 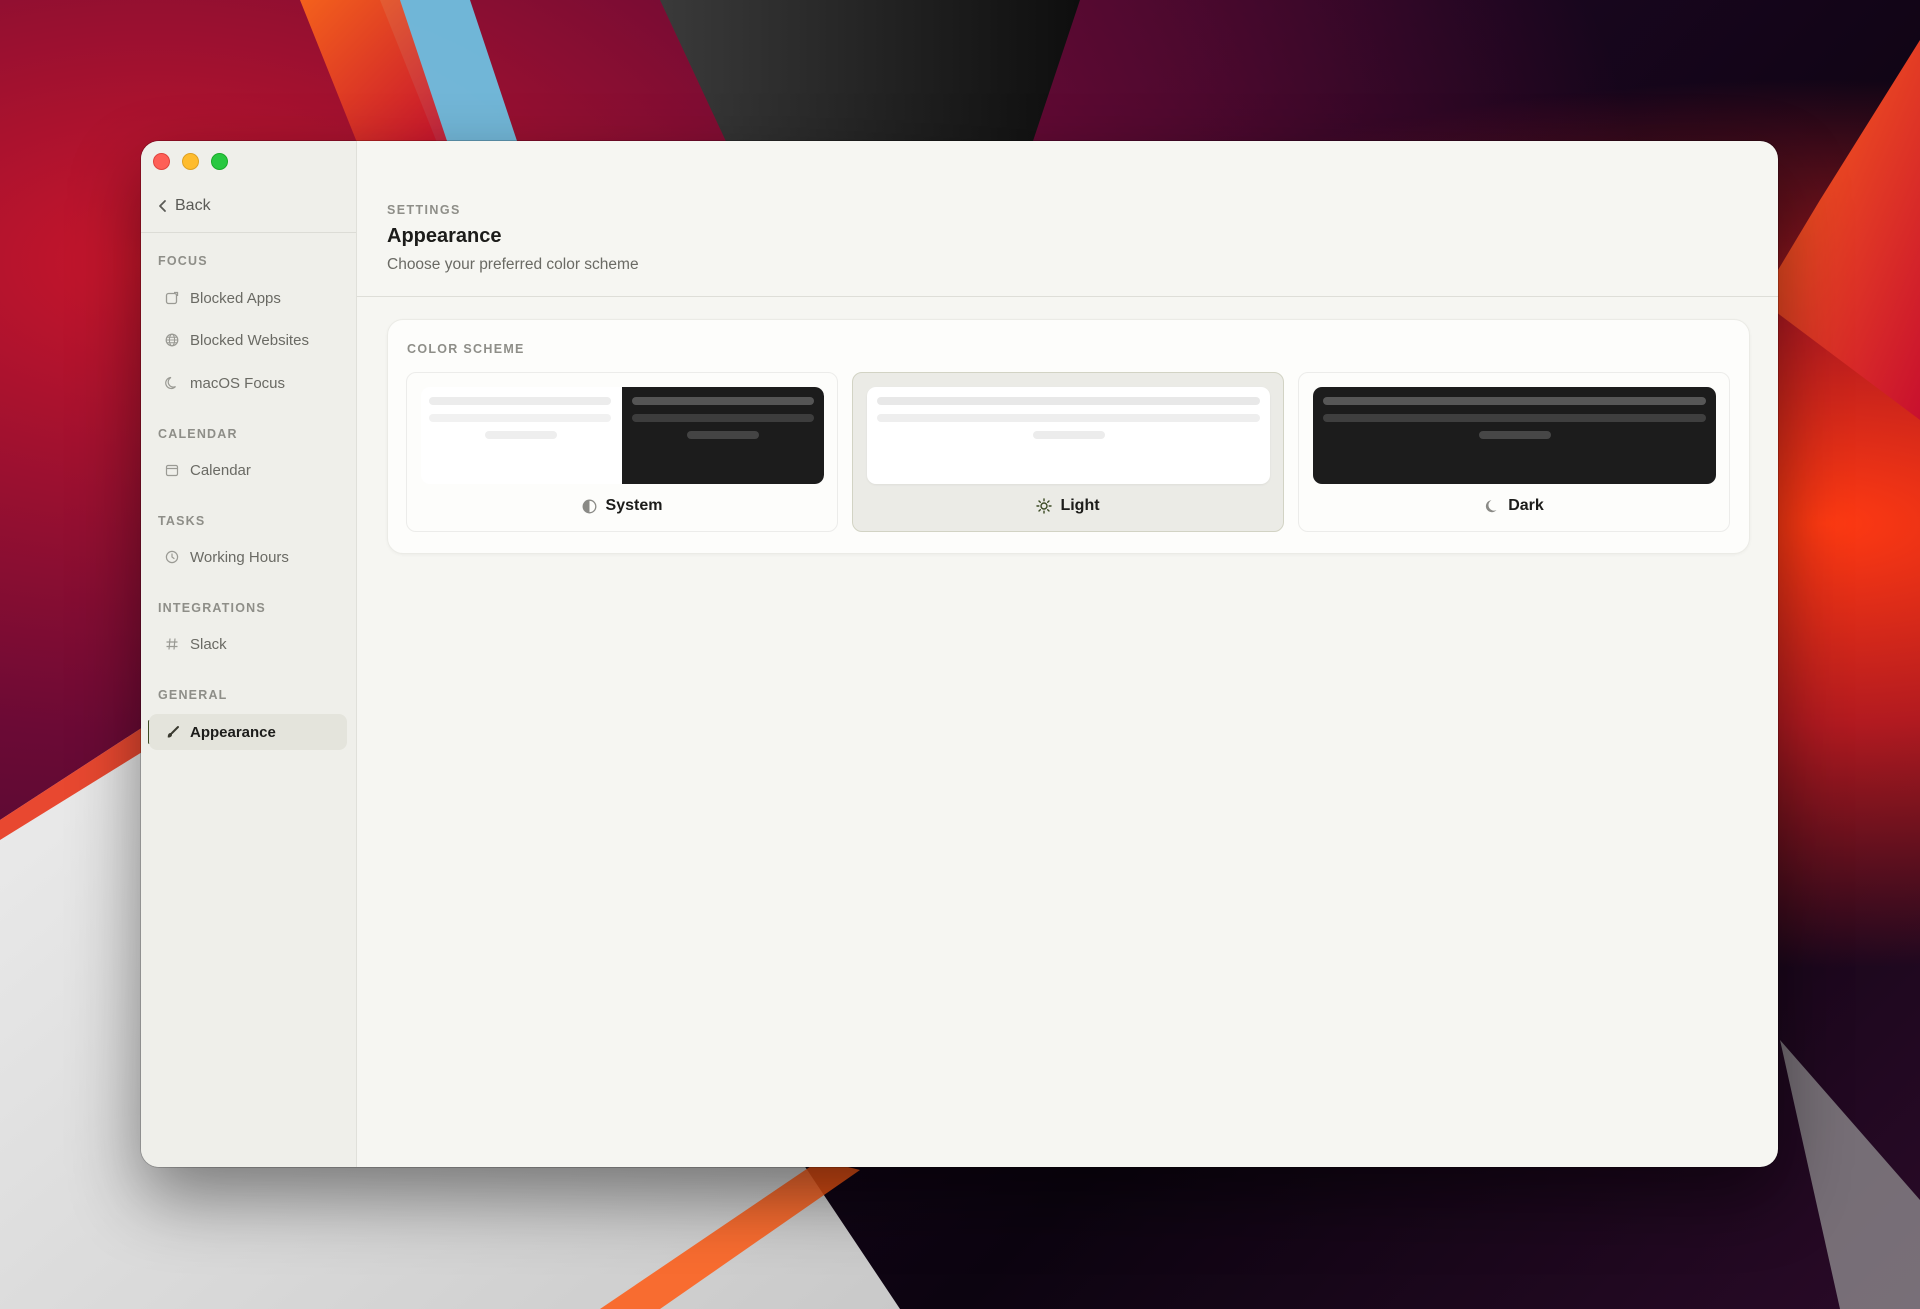 What do you see at coordinates (1067, 296) in the screenshot?
I see `header-divider` at bounding box center [1067, 296].